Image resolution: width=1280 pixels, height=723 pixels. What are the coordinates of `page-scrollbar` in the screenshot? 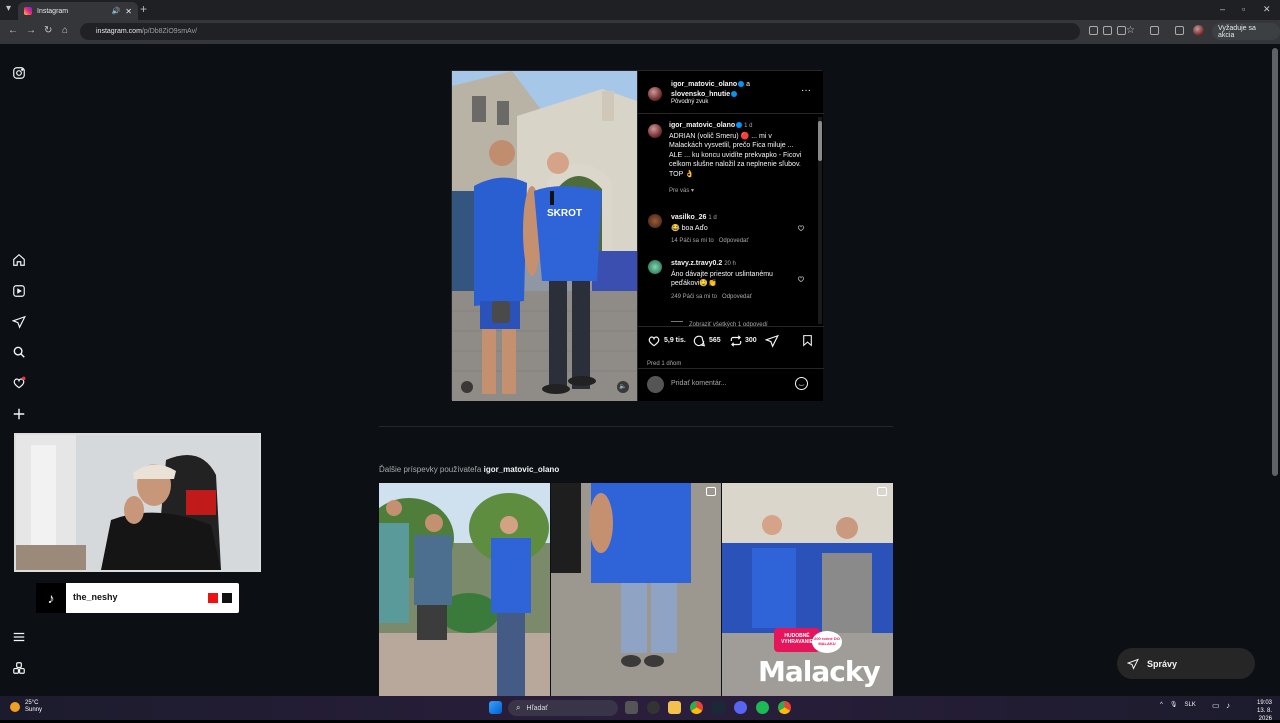 It's located at (1275, 262).